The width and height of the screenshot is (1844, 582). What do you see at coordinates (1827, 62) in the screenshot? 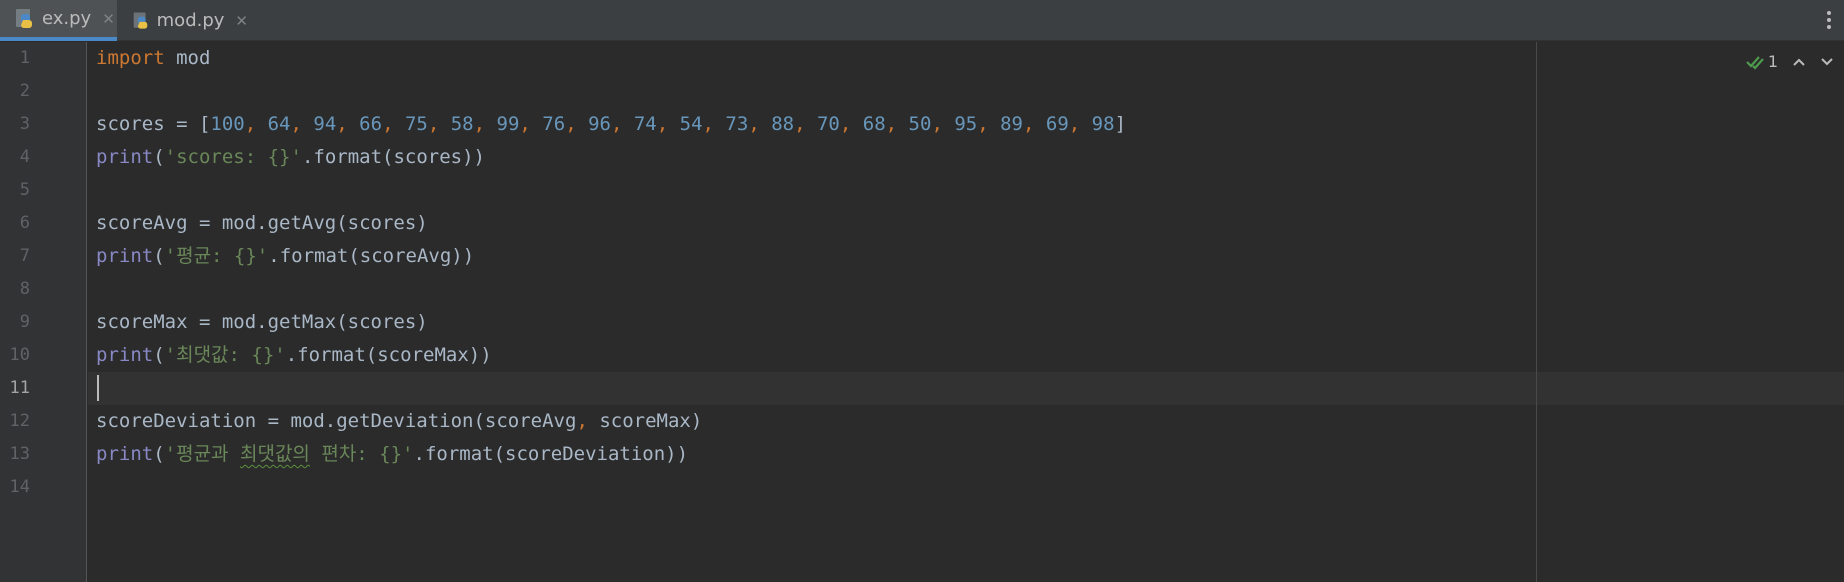
I see `chevron-down-icon` at bounding box center [1827, 62].